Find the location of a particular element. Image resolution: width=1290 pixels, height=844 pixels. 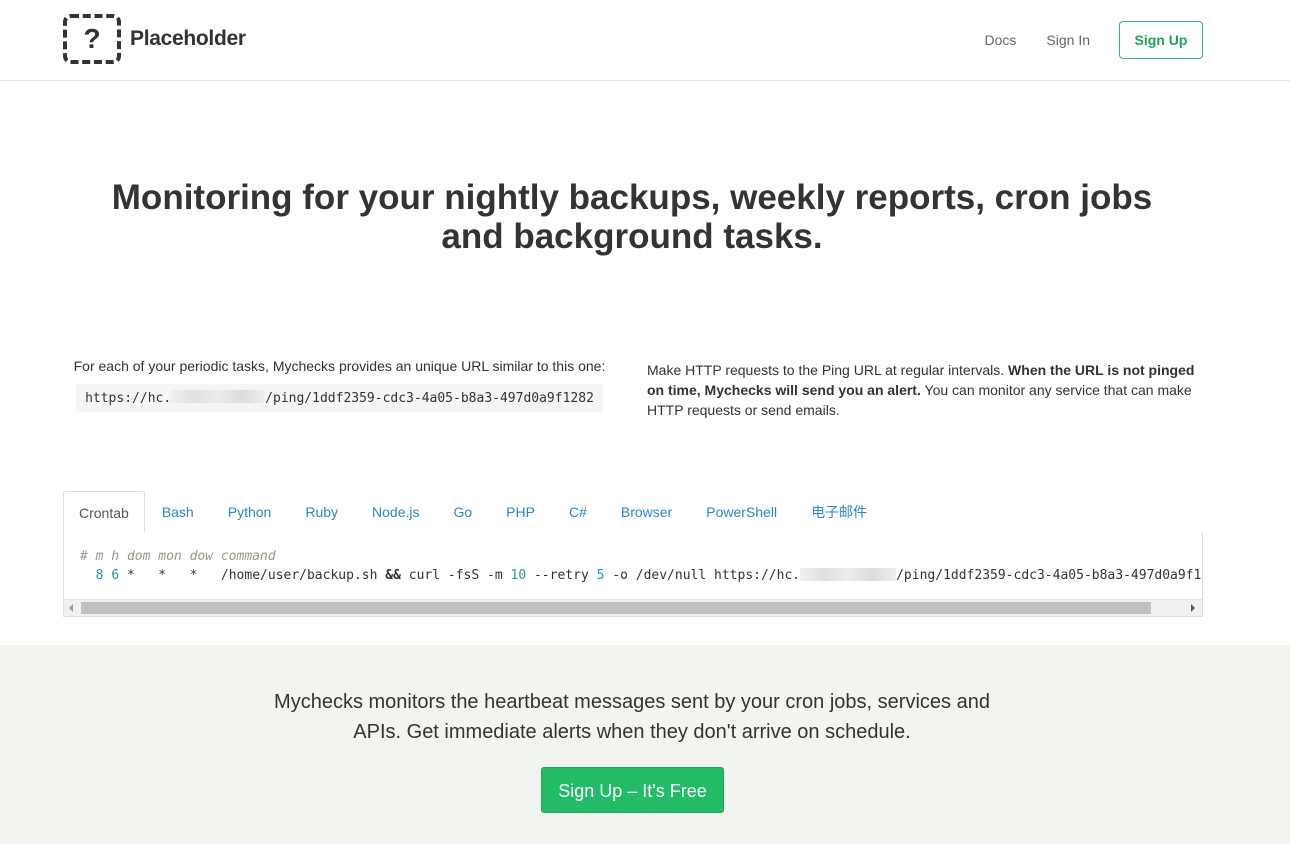

tab-nodejs: Node.js is located at coordinates (395, 512).